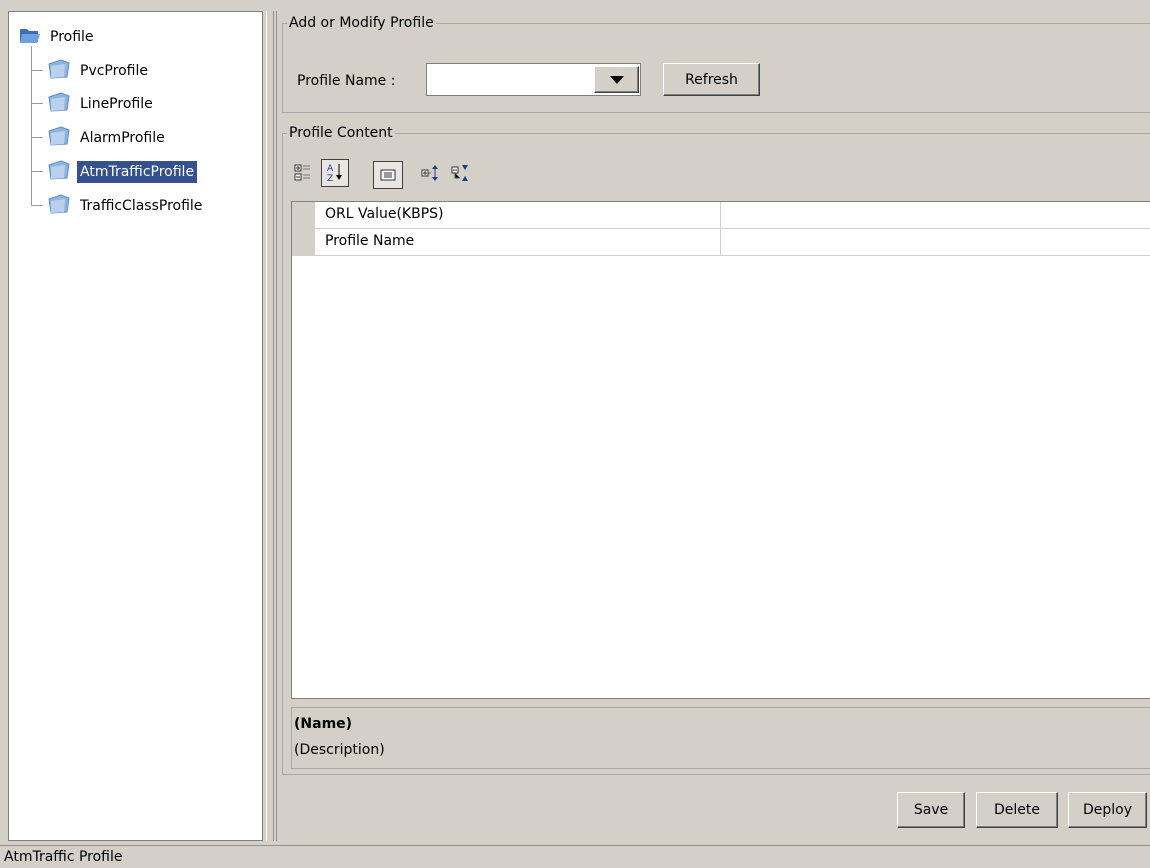 The image size is (1150, 868). Describe the element at coordinates (361, 23) in the screenshot. I see `section-title: Add or Modify Profile` at that location.